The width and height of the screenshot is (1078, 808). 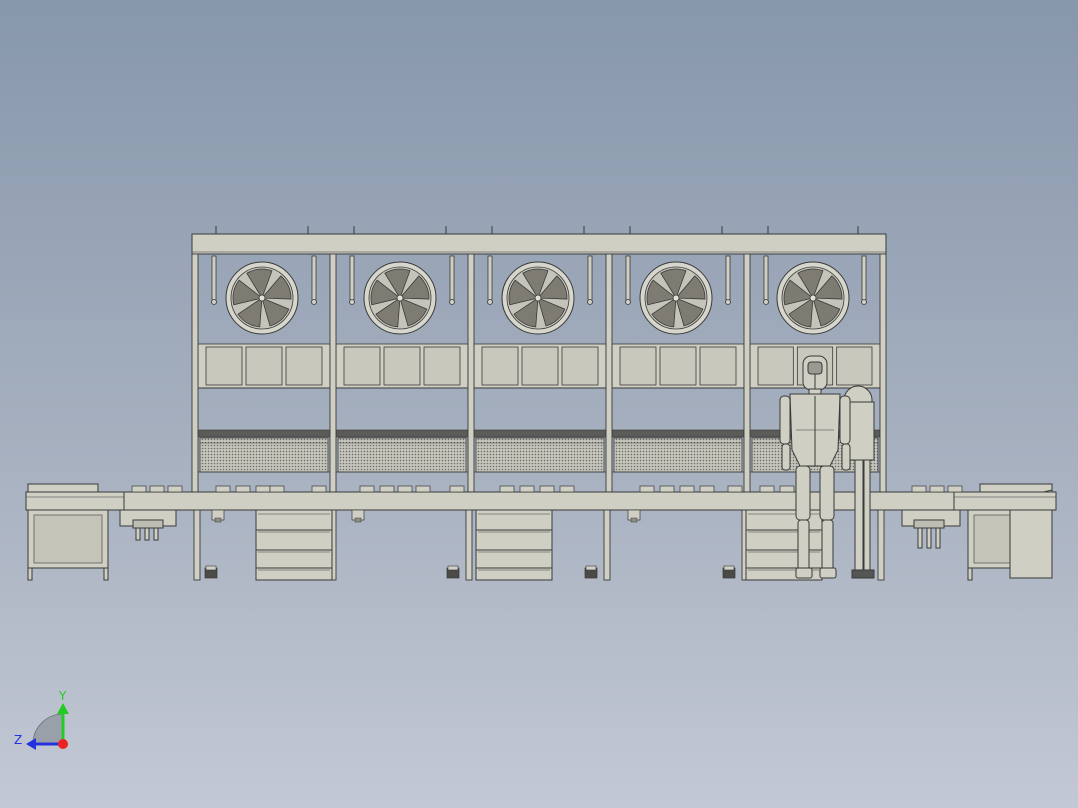 What do you see at coordinates (539, 244) in the screenshot?
I see `top-beam` at bounding box center [539, 244].